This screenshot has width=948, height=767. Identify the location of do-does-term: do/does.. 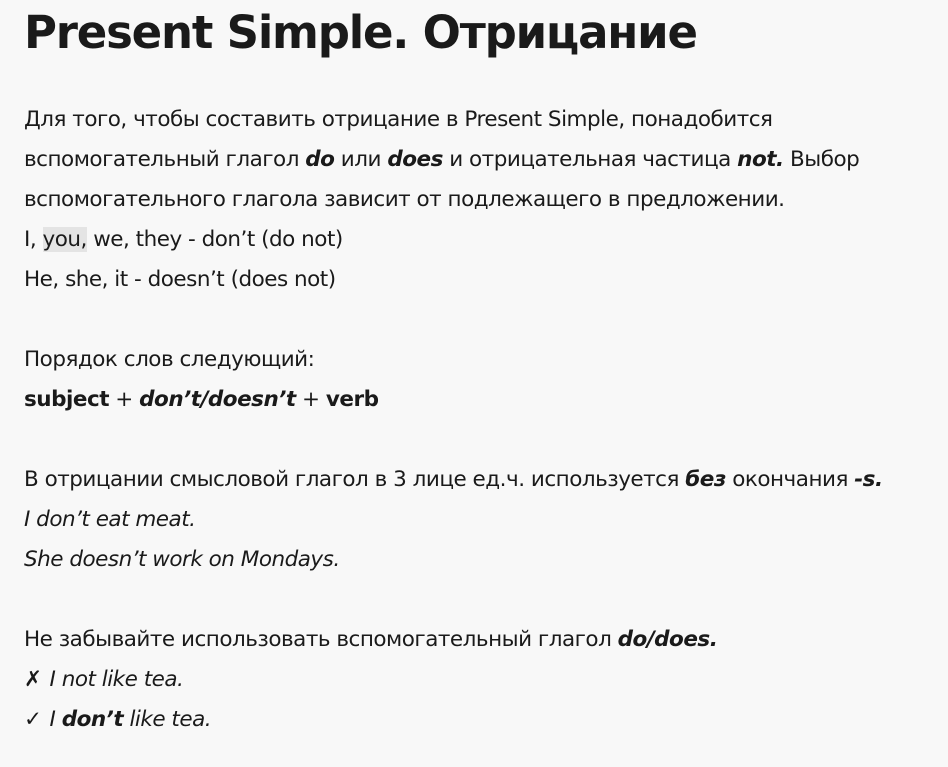
(667, 639).